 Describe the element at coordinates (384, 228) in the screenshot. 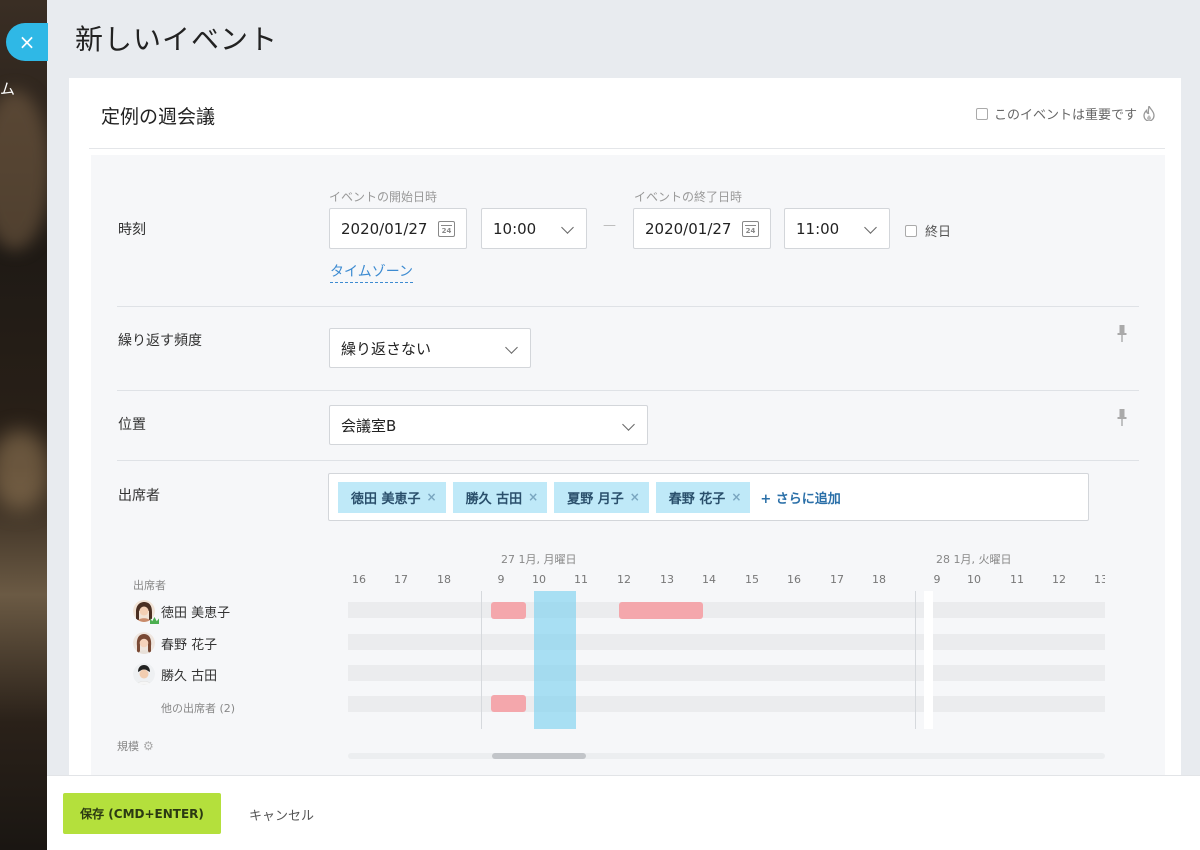

I see `start-date-value: 2020/01/27` at that location.